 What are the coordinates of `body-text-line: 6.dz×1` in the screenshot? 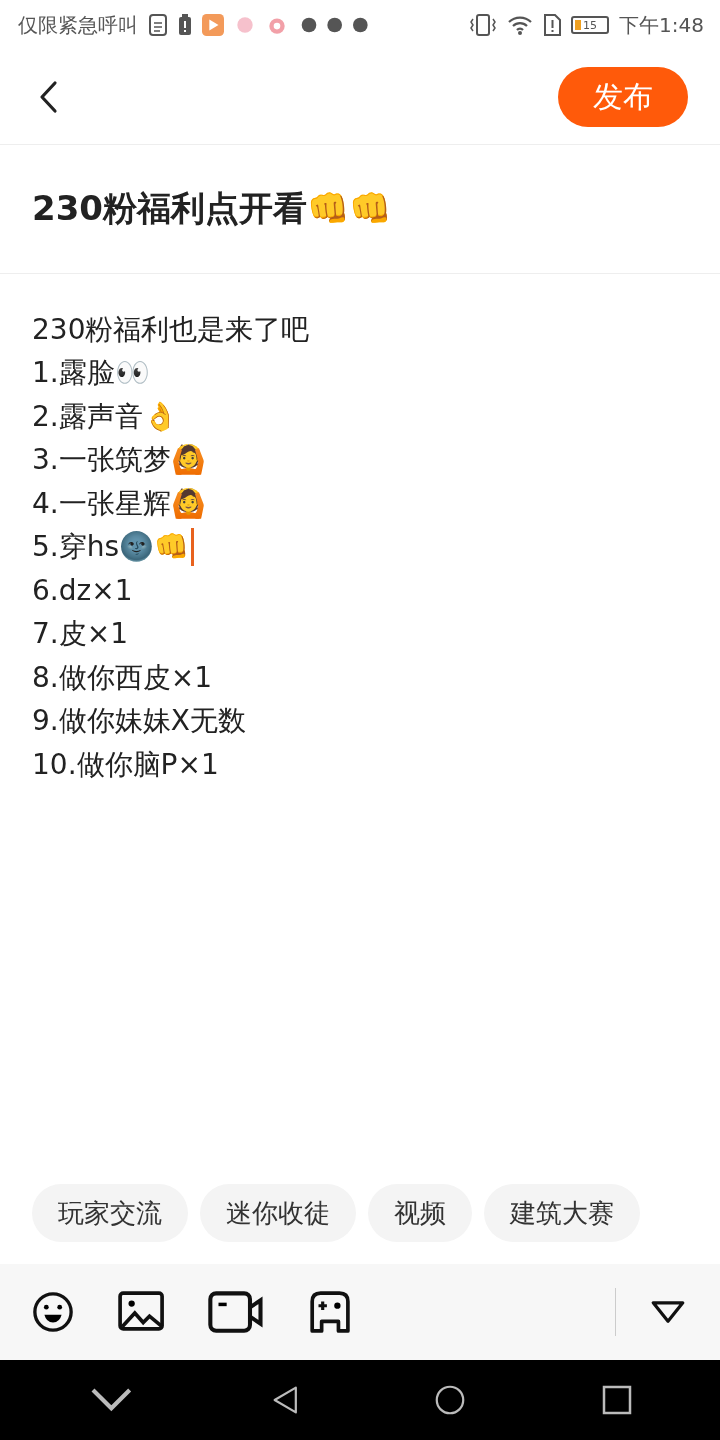 It's located at (82, 591).